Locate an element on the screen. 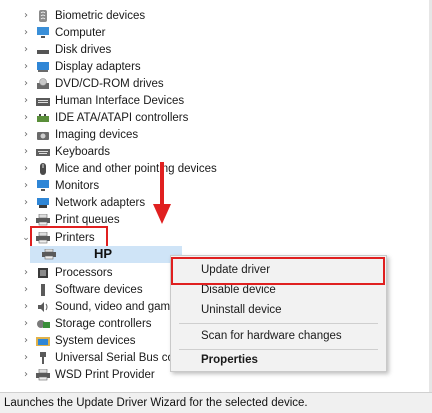 The image size is (432, 413). tree-item-label: Disk drives is located at coordinates (83, 49).